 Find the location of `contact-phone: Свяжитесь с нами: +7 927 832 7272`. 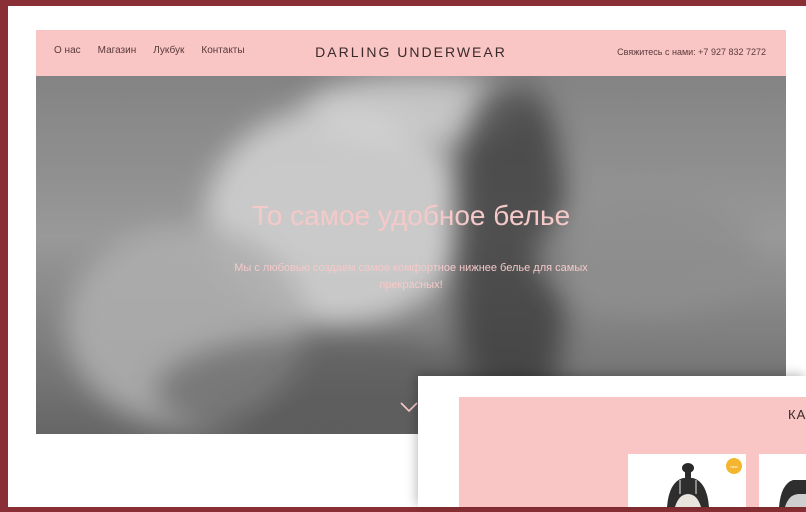

contact-phone: Свяжитесь с нами: +7 927 832 7272 is located at coordinates (691, 52).